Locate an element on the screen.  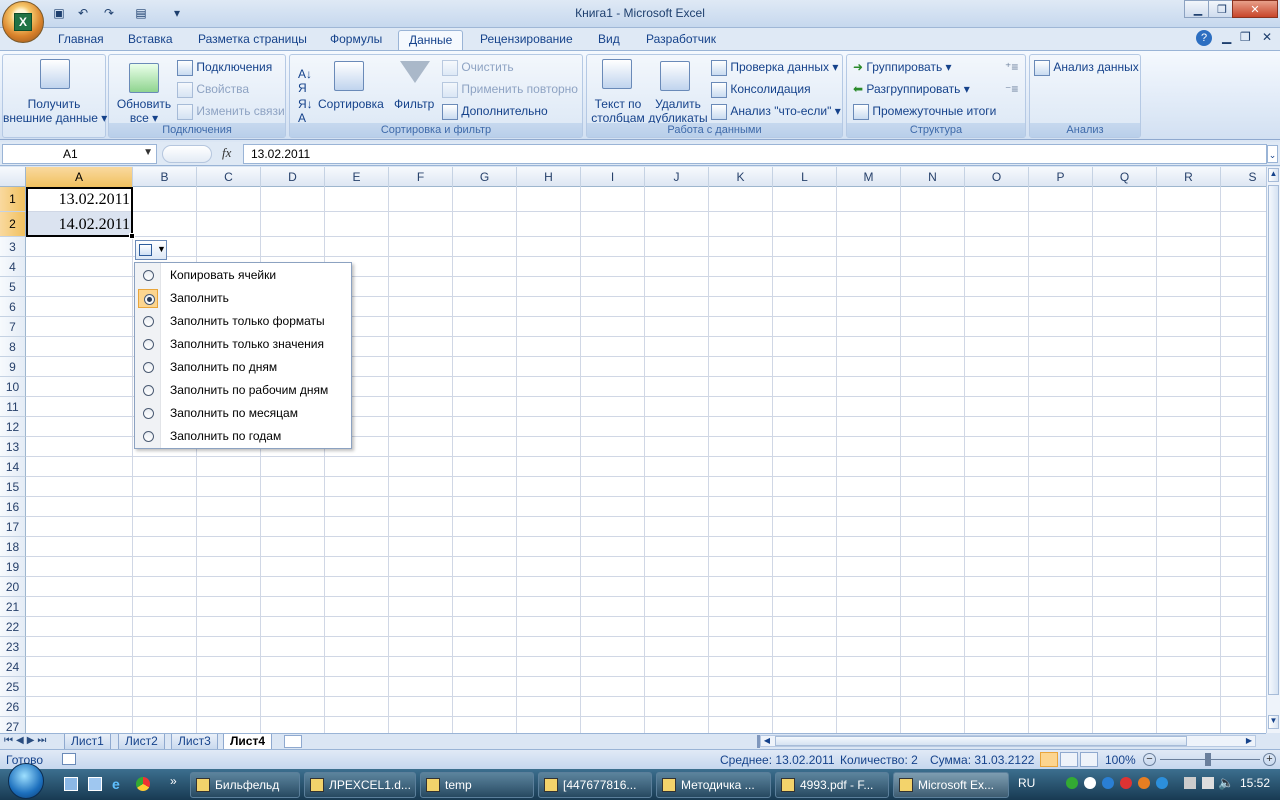
autofill-option: Заполнить только форматы is located at coordinates (243, 321).